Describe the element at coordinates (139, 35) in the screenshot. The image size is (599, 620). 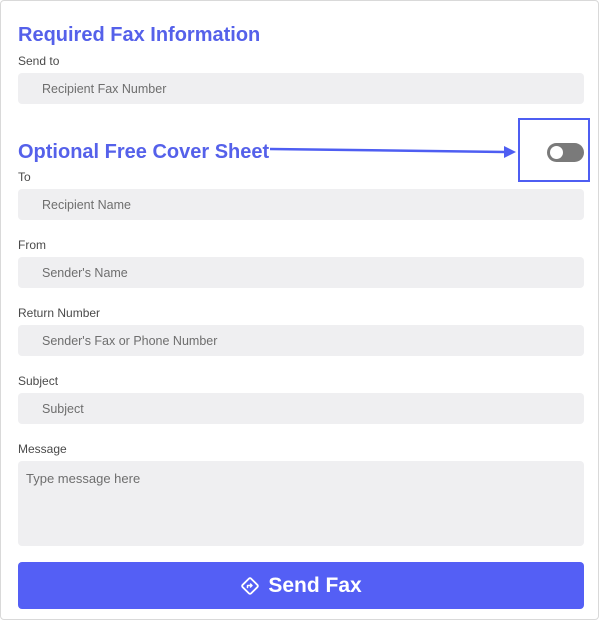
I see `required-section-title: Required Fax Information` at that location.